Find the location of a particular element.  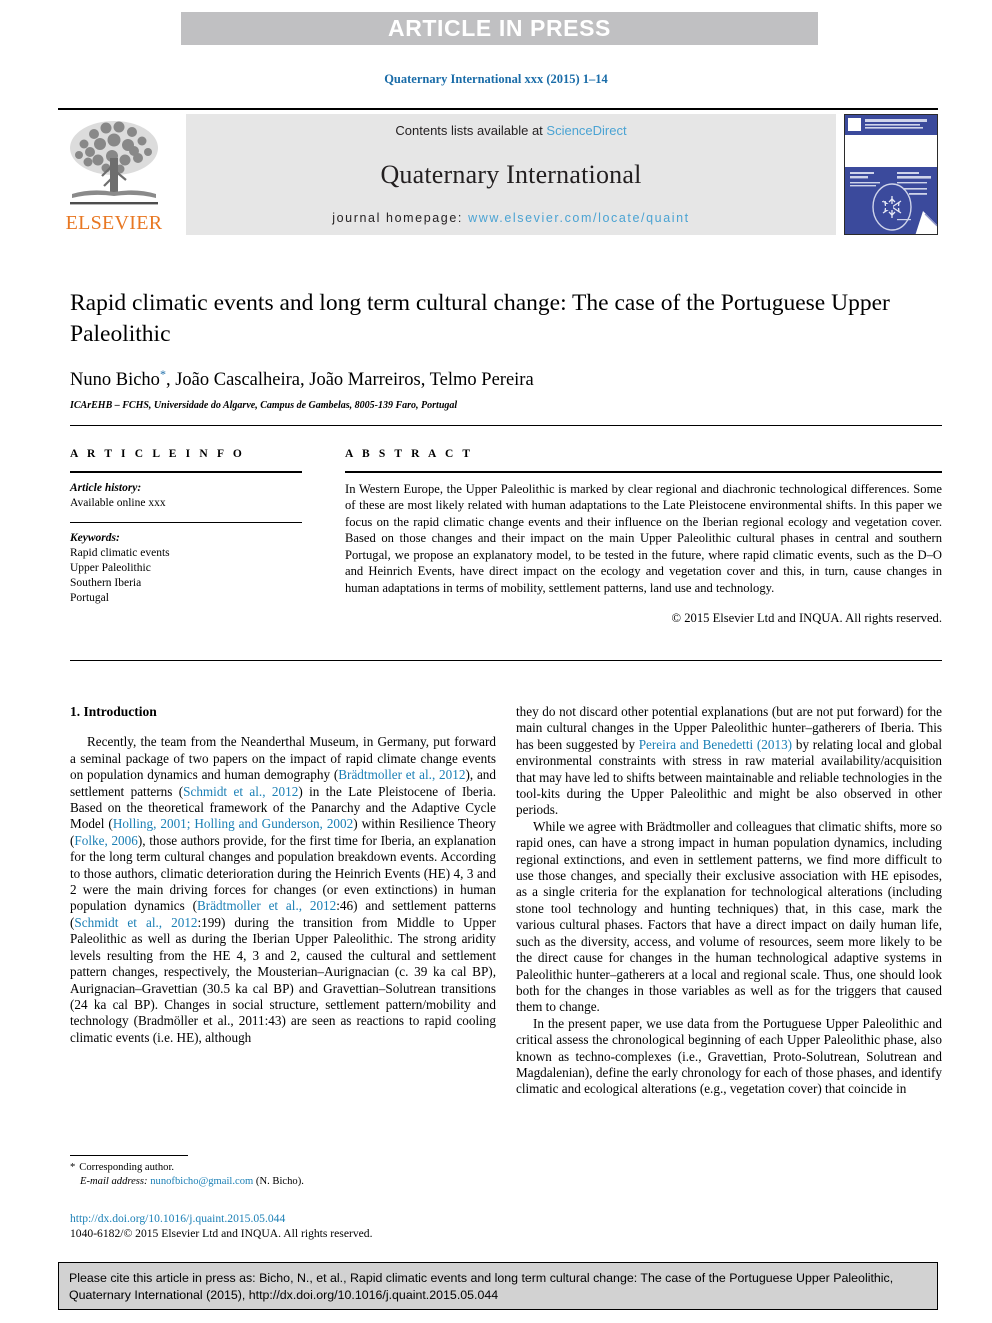

journal-title: Quaternary International is located at coordinates (511, 174).